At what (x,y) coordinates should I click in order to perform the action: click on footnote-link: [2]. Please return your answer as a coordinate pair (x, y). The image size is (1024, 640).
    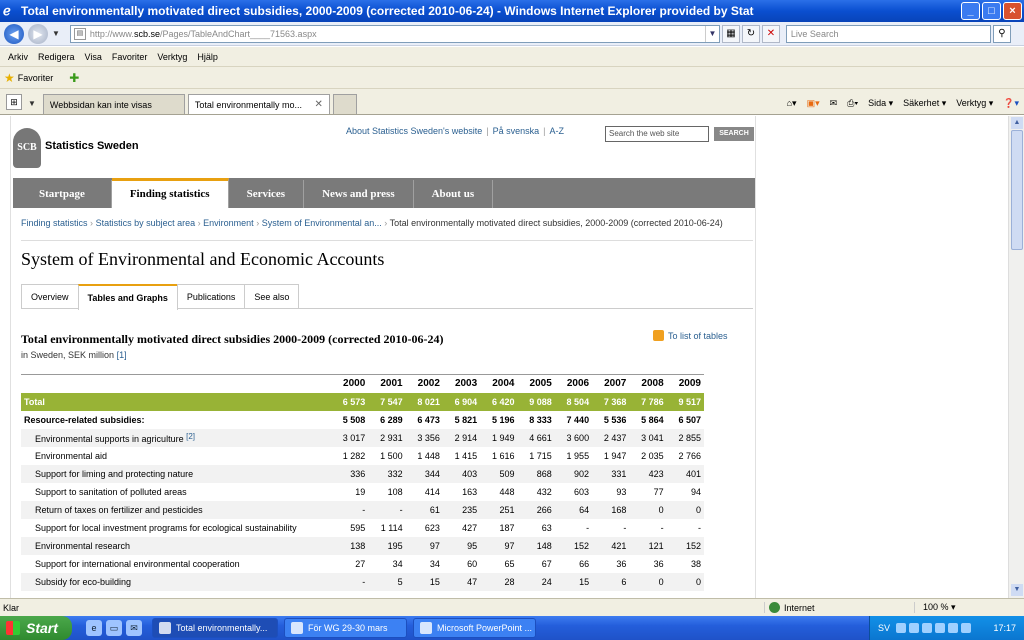
    Looking at the image, I should click on (190, 436).